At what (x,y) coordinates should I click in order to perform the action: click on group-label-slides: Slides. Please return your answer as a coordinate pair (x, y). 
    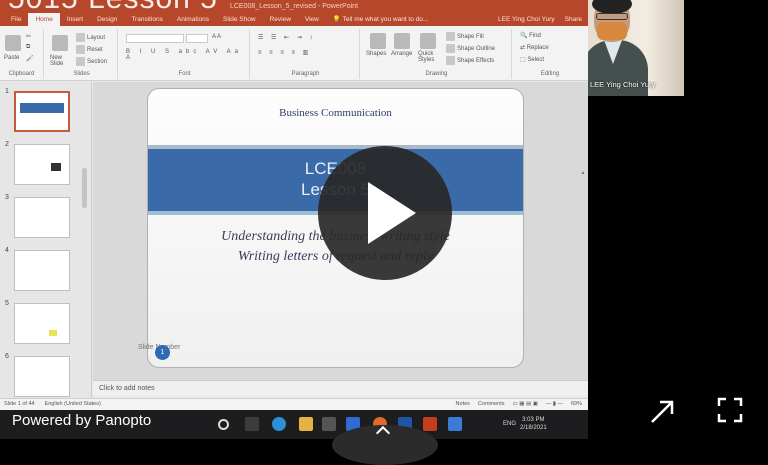
    Looking at the image, I should click on (81, 74).